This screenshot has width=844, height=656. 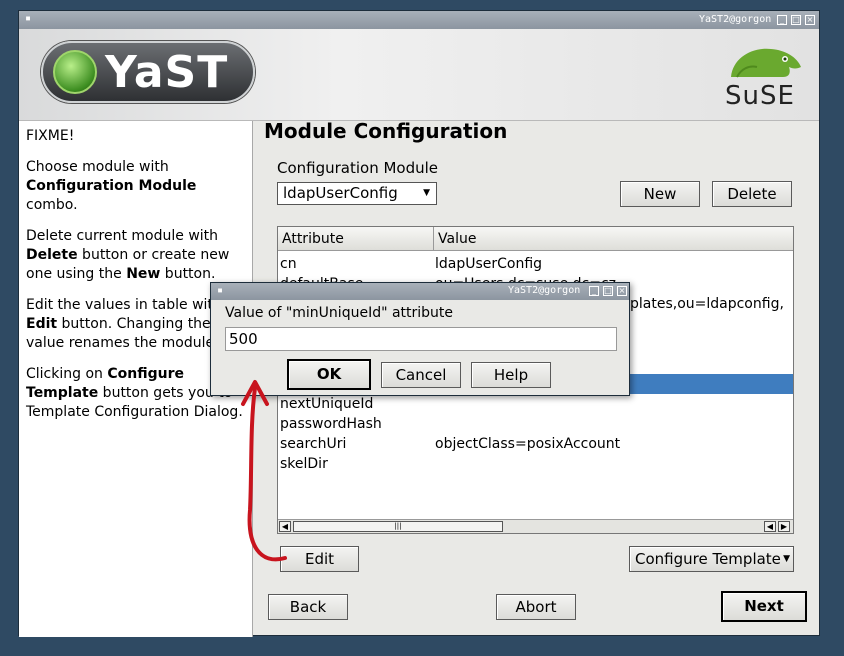 I want to click on yast-ball-icon, so click(x=75, y=72).